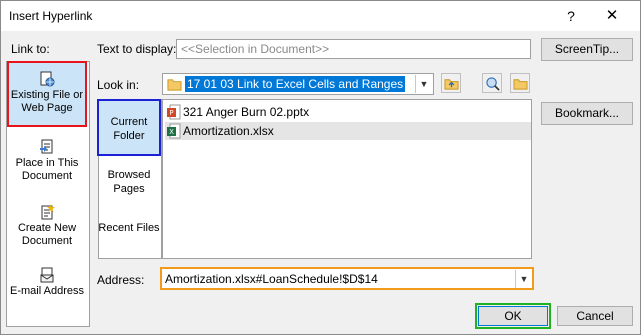 This screenshot has width=641, height=335. Describe the element at coordinates (353, 49) in the screenshot. I see `text-to-display-field: <<Selection in Document>>` at that location.